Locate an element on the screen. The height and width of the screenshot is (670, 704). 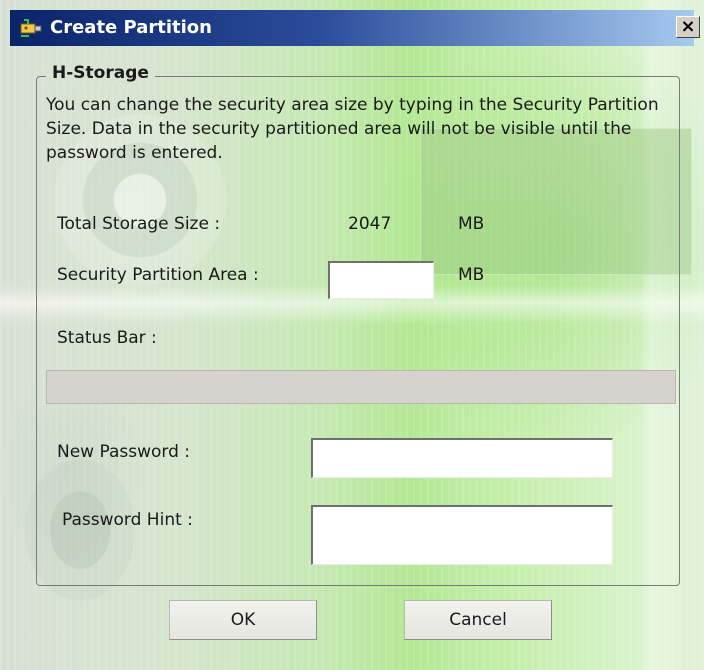
groupbox-legend: H-Storage is located at coordinates (100, 73).